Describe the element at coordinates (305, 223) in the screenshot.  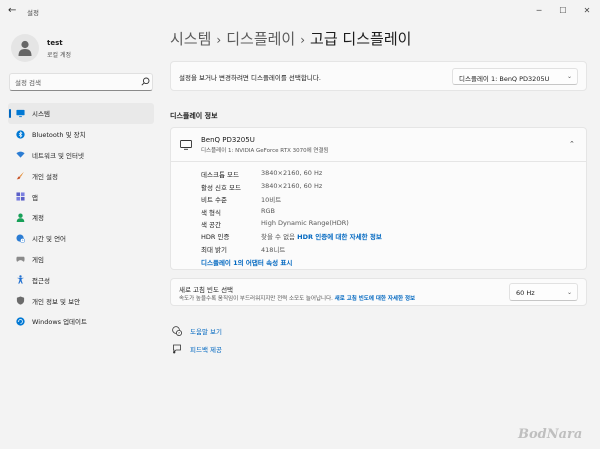
I see `spec-value: High Dynamic Range(HDR)` at that location.